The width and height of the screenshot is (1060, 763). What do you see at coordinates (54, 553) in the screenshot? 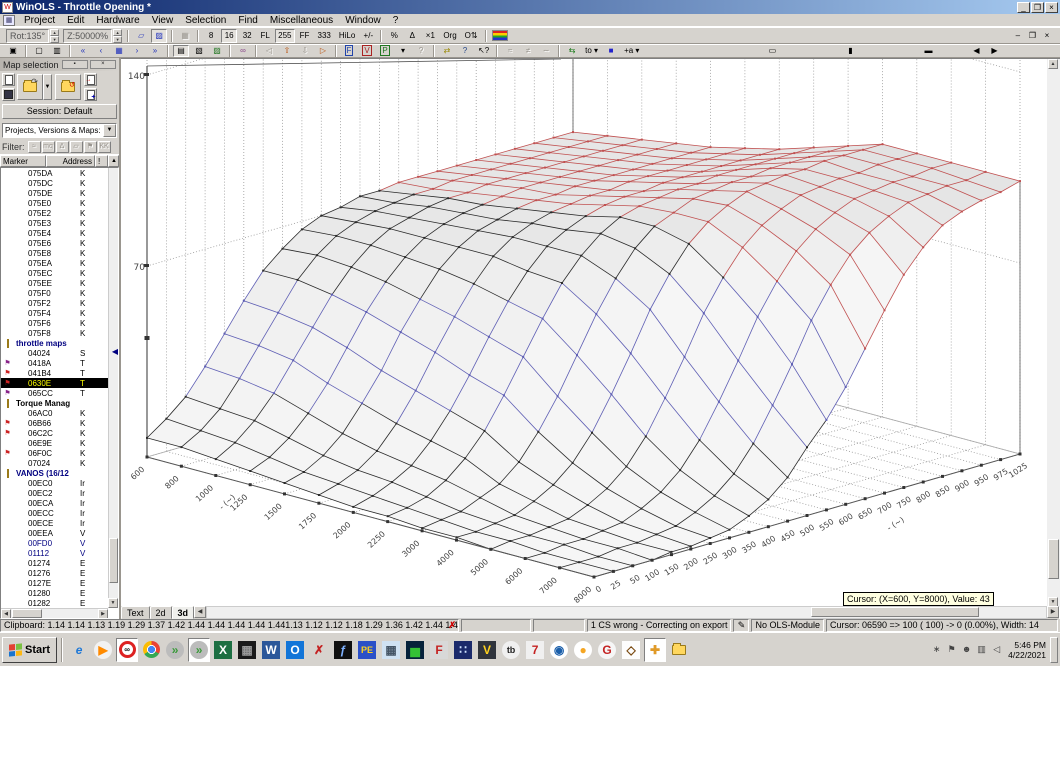
I see `map-row-01112: 01112 V` at bounding box center [54, 553].